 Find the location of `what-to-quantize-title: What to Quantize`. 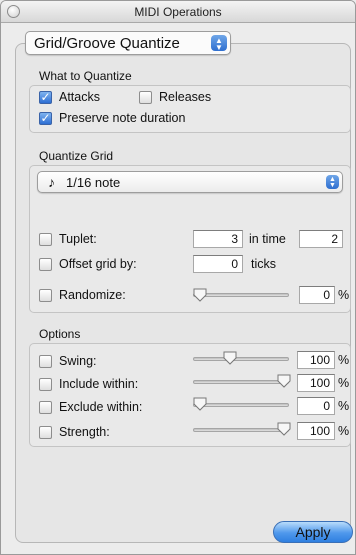

what-to-quantize-title: What to Quantize is located at coordinates (85, 76).